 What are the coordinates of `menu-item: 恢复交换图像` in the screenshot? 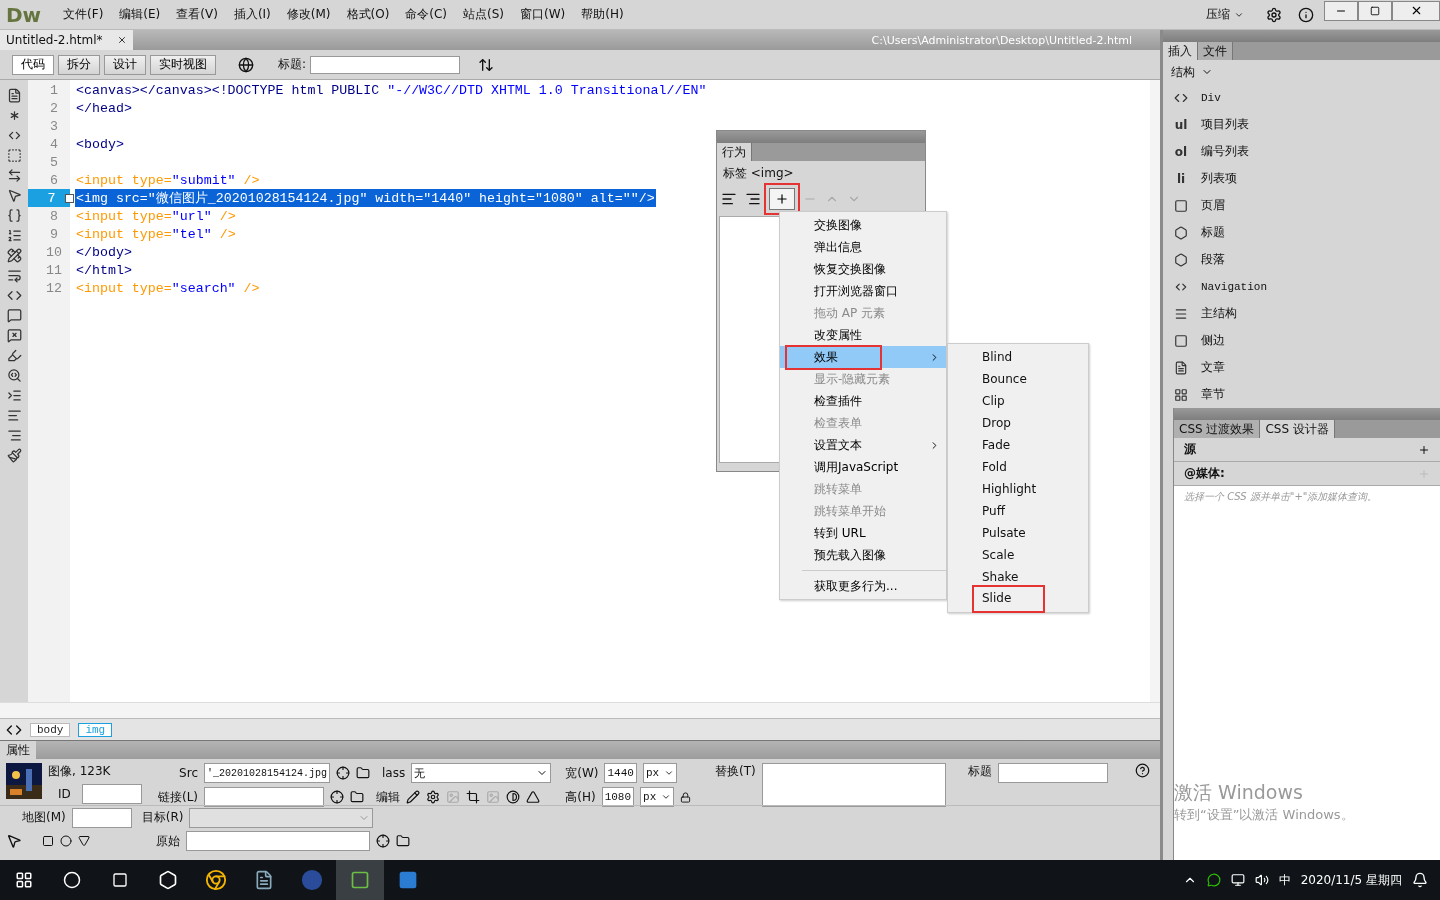 It's located at (863, 269).